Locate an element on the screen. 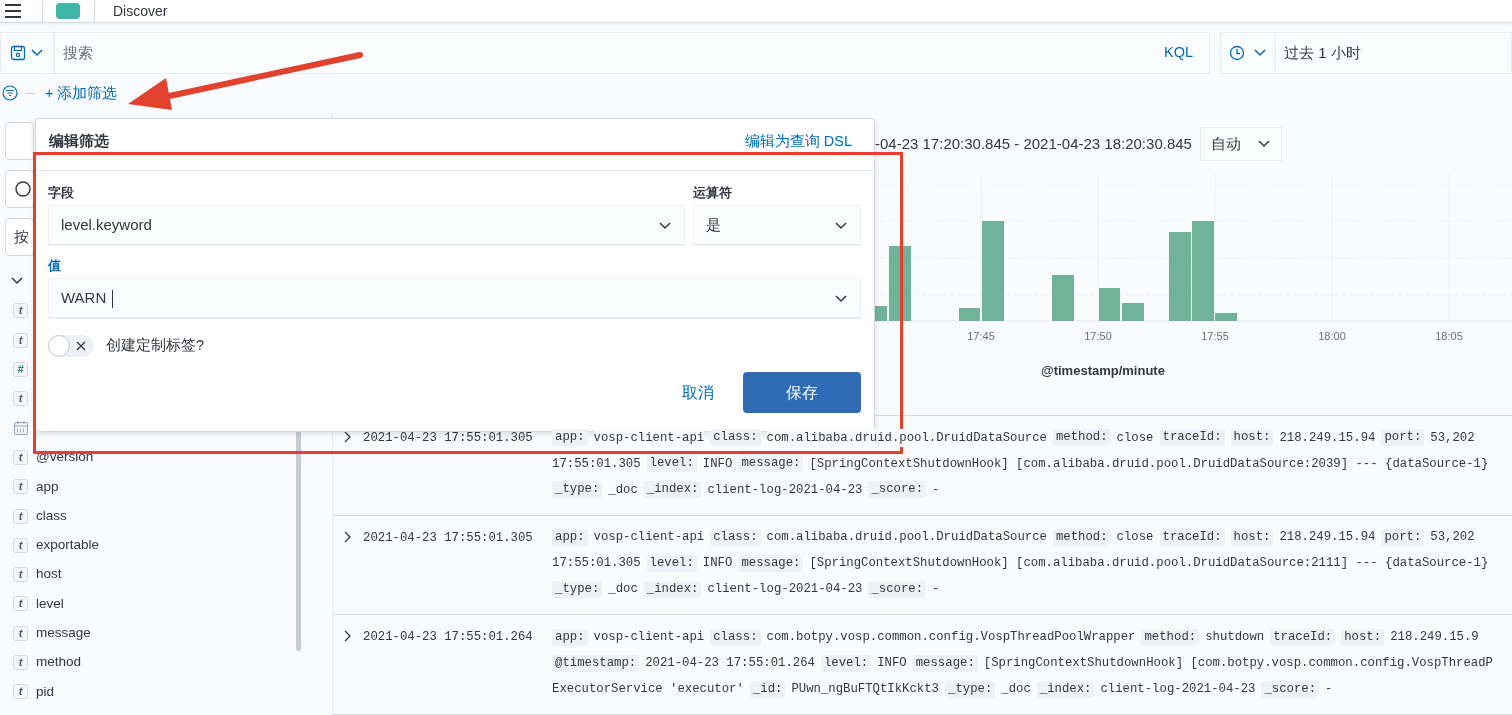 The width and height of the screenshot is (1512, 715). search-field: 搜索 KQL is located at coordinates (632, 53).